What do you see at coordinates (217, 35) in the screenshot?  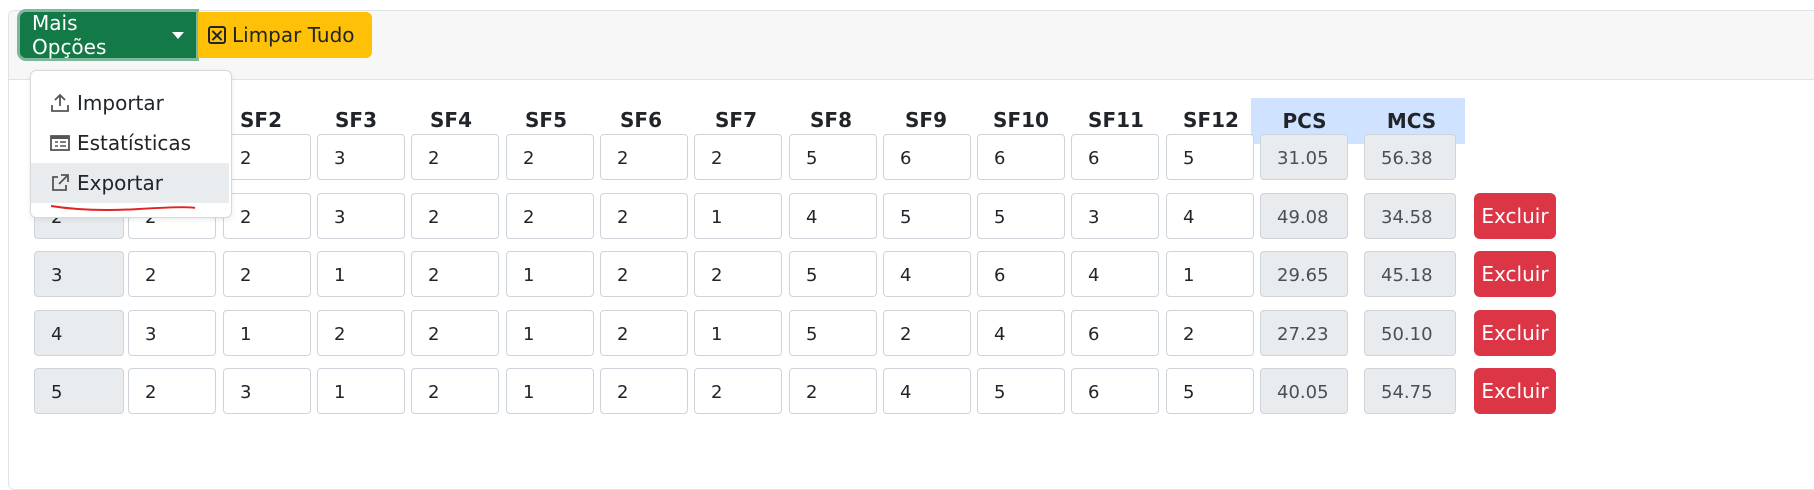 I see `close-square-icon` at bounding box center [217, 35].